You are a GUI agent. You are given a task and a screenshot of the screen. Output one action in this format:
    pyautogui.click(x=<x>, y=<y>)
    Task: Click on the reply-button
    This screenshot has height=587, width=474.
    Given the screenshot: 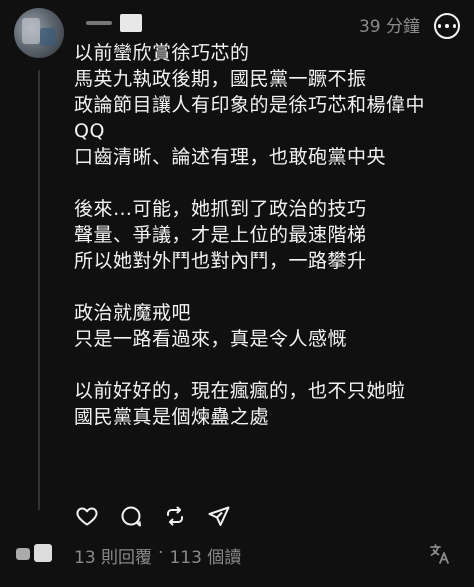 What is the action you would take?
    pyautogui.click(x=131, y=516)
    